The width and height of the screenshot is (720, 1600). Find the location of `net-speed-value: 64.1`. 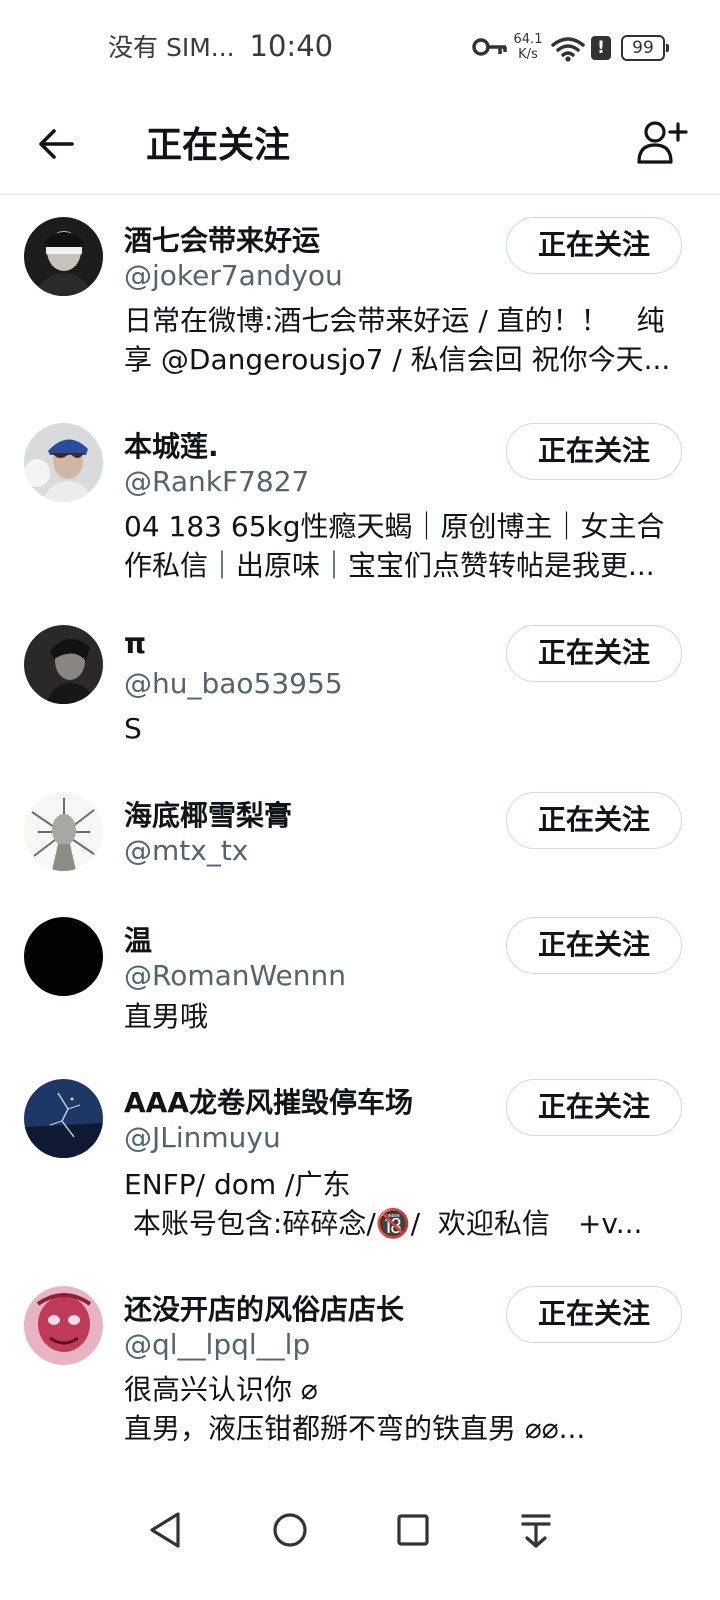

net-speed-value: 64.1 is located at coordinates (528, 39).